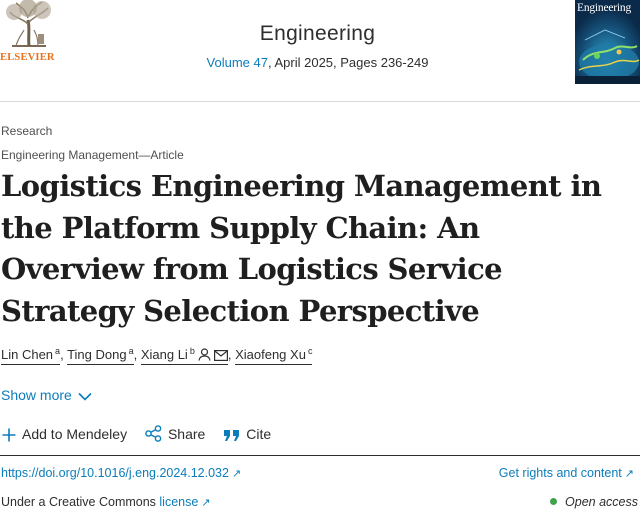  I want to click on article-section: Engineering Management—Article, so click(92, 155).